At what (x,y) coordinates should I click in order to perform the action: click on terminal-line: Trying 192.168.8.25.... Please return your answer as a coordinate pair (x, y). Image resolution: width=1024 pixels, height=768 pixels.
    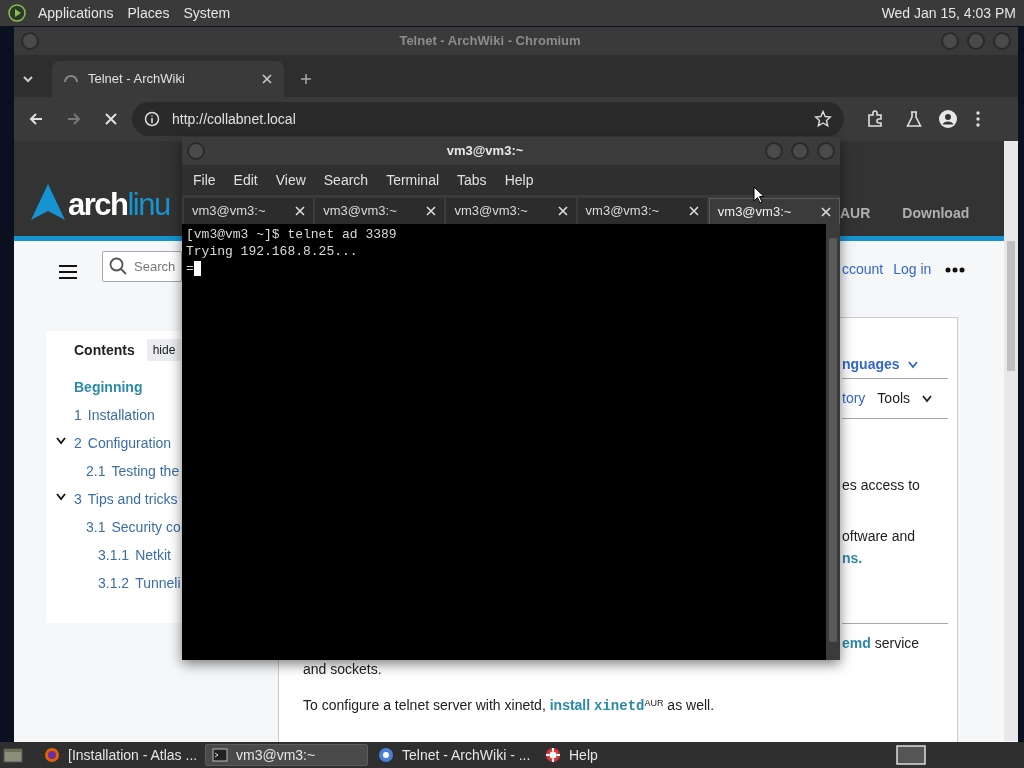
    Looking at the image, I should click on (272, 251).